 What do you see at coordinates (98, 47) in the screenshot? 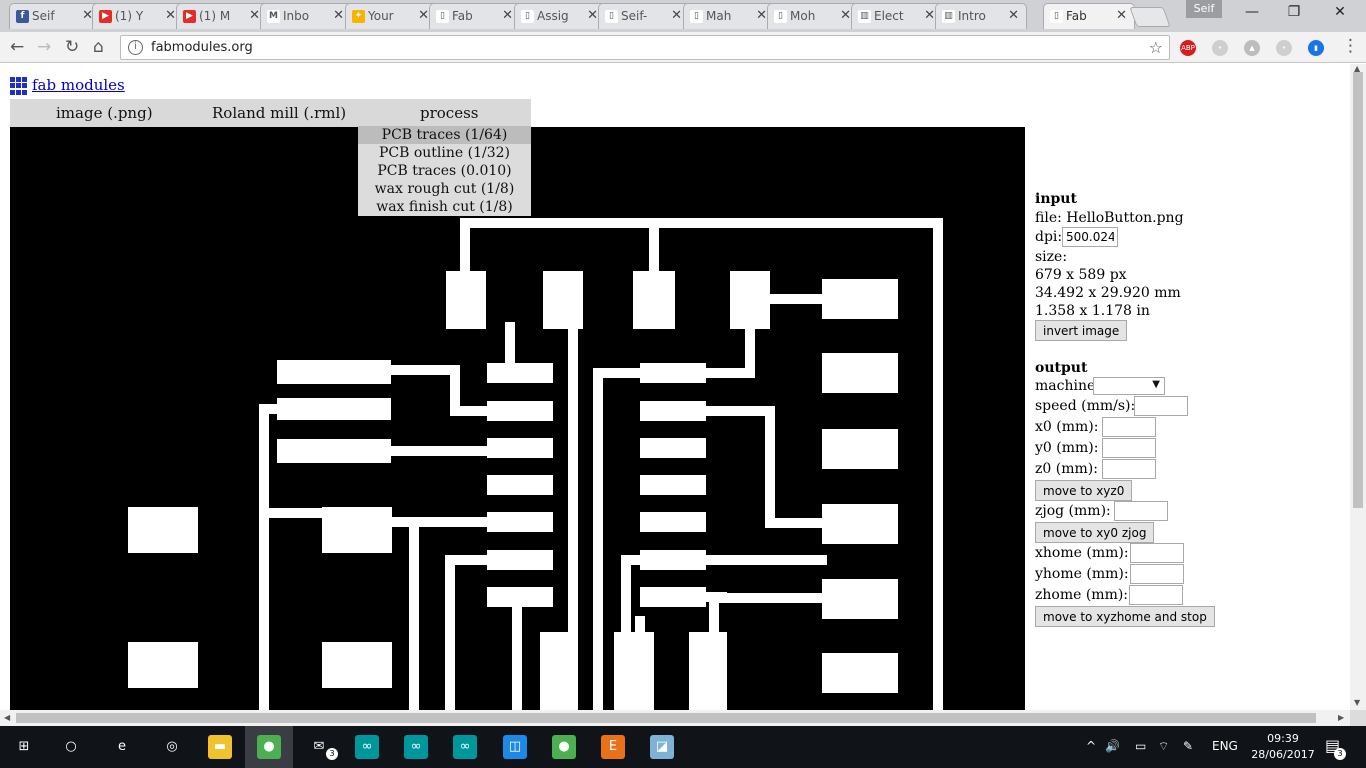
I see `home-button: ⌂` at bounding box center [98, 47].